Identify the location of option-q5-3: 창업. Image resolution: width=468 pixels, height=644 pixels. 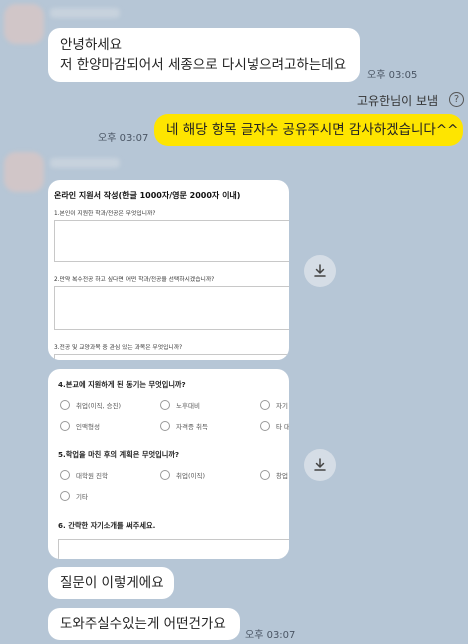
(274, 475).